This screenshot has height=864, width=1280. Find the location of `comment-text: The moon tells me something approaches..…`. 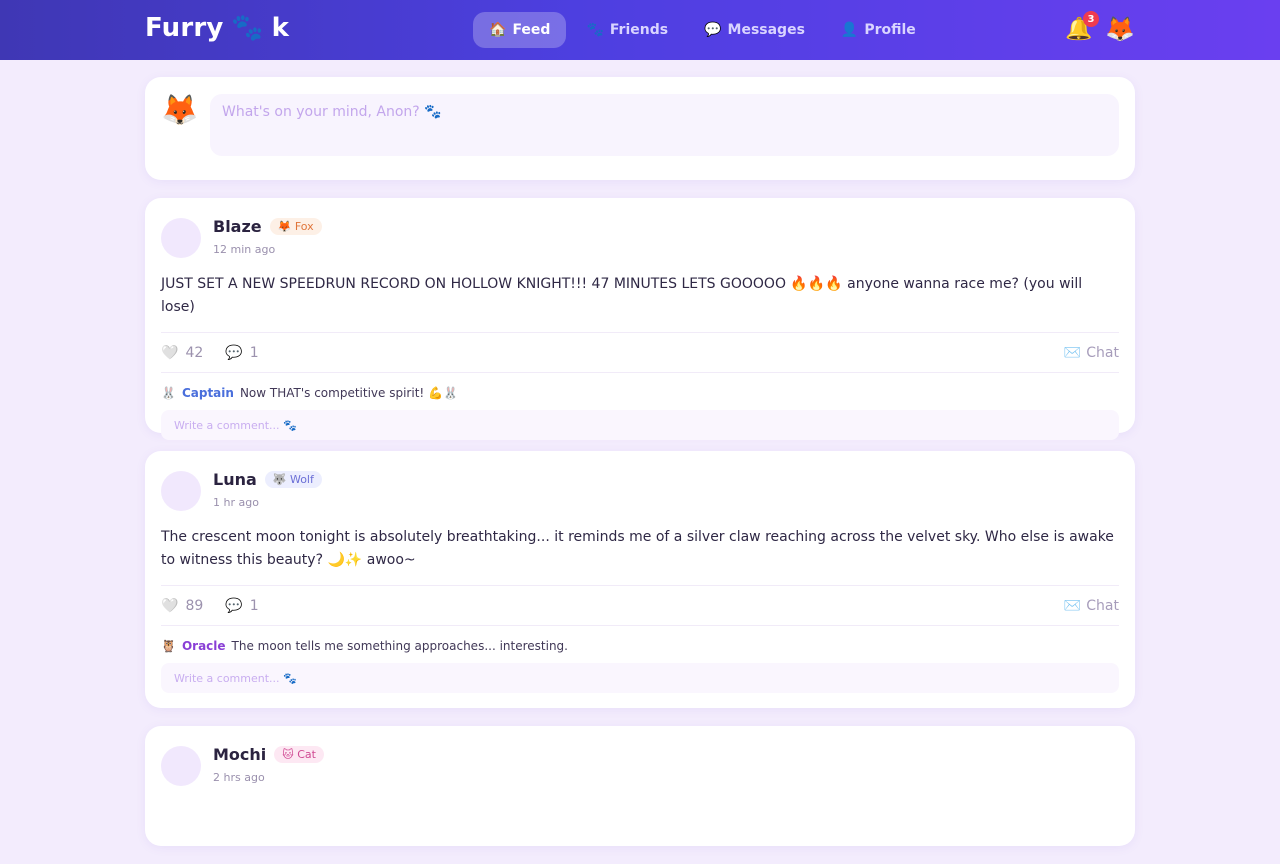

comment-text: The moon tells me something approaches..… is located at coordinates (399, 646).